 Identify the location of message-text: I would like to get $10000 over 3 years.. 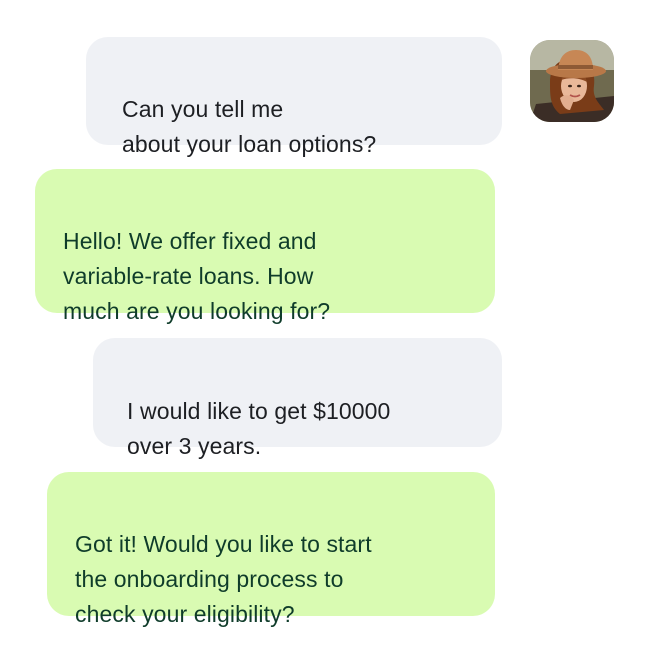
(259, 428).